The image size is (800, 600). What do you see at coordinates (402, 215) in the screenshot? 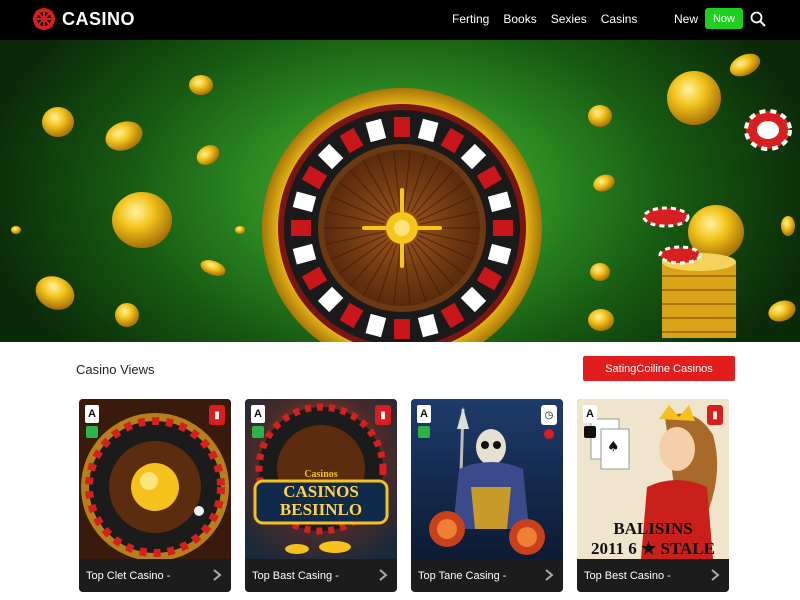
I see `roulette-wheel` at bounding box center [402, 215].